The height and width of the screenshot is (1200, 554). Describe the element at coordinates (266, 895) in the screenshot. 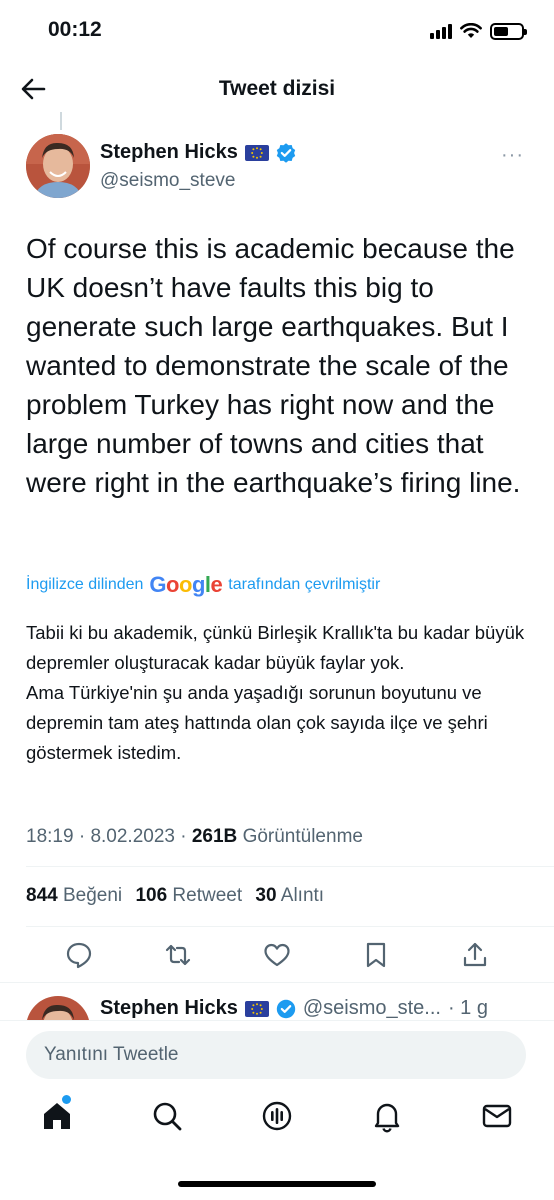

I see `quotes-count: 30` at that location.